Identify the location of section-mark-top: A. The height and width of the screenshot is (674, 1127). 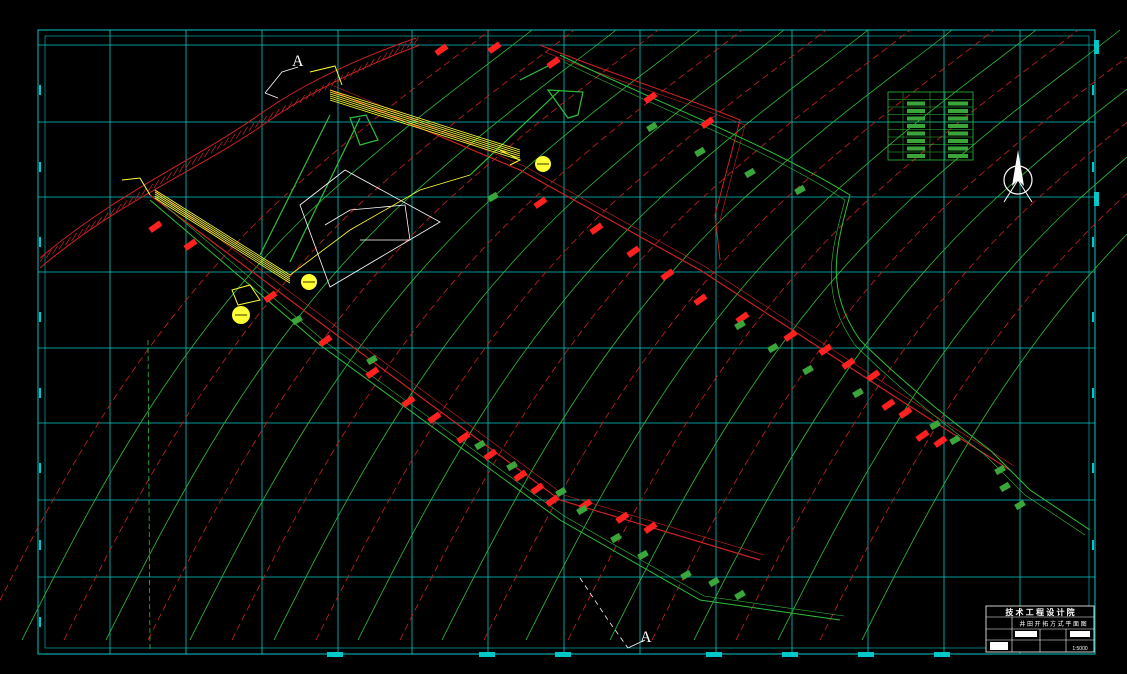
(298, 61).